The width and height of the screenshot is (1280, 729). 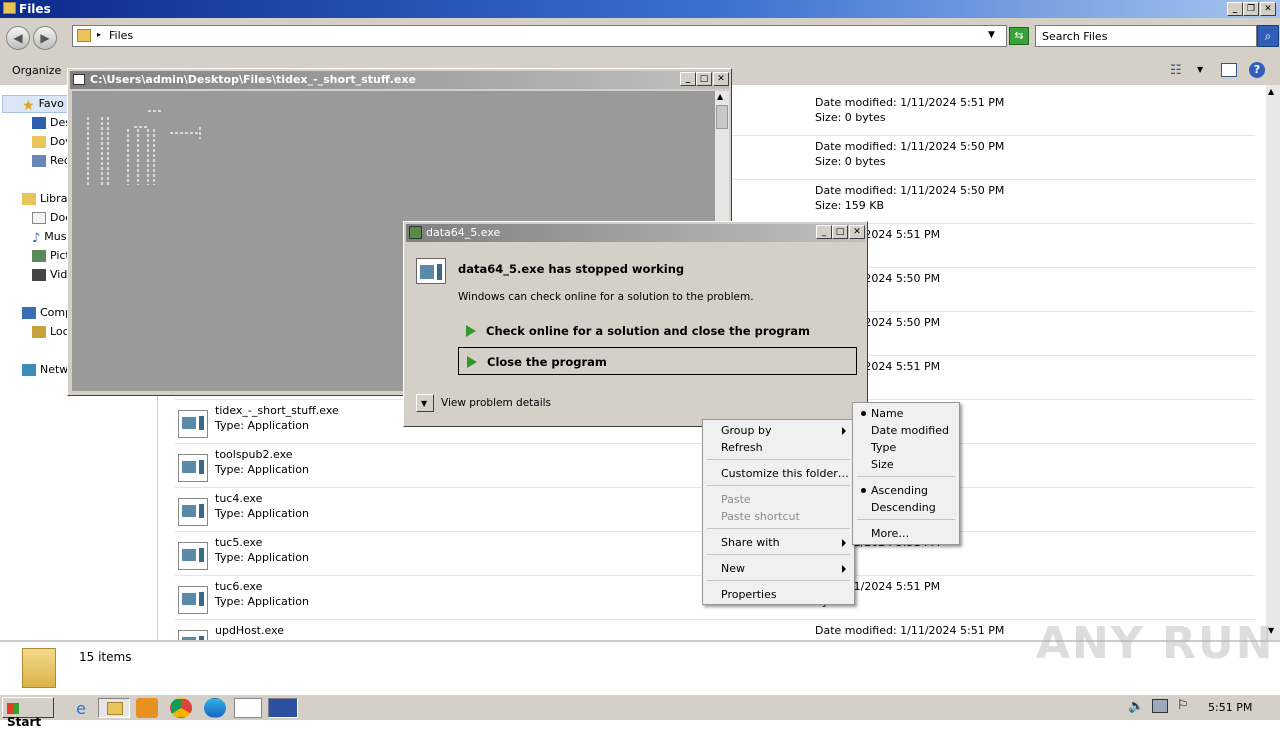 I want to click on nav-item-libraries: Libra, so click(x=44, y=200).